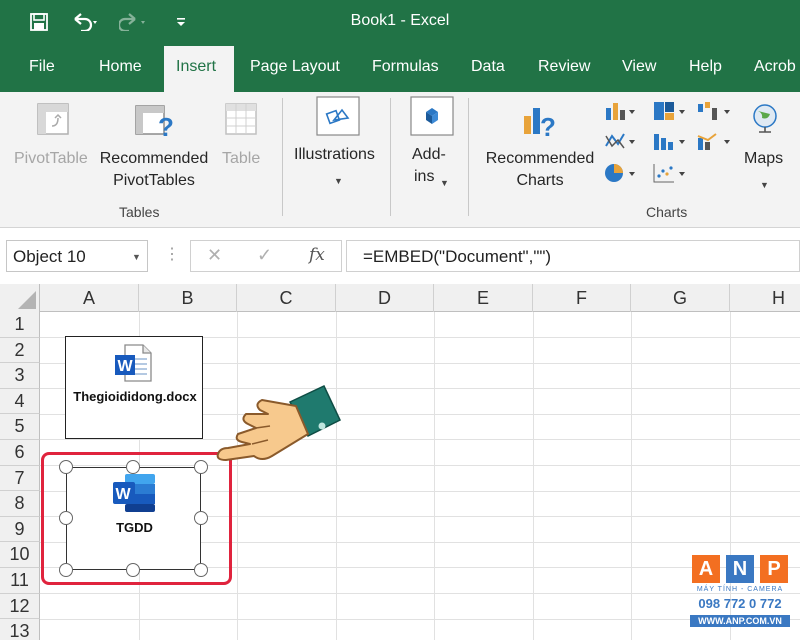 The height and width of the screenshot is (640, 800). I want to click on column-chart-icon, so click(620, 111).